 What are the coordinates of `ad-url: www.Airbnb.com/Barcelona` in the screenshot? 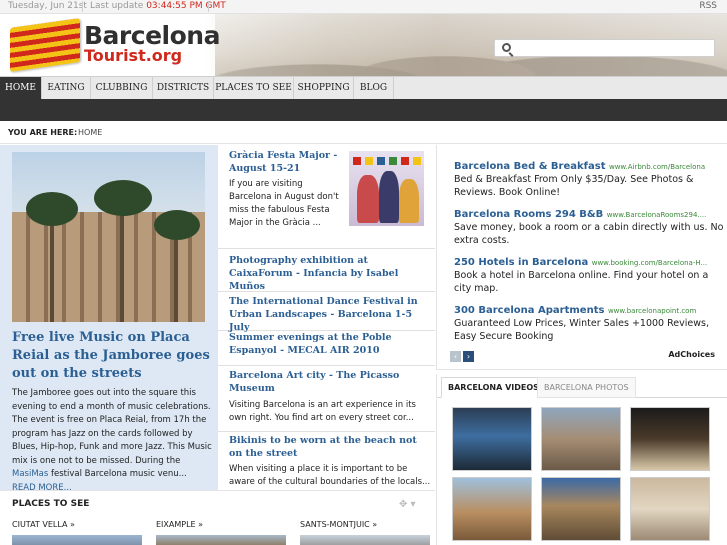 It's located at (657, 167).